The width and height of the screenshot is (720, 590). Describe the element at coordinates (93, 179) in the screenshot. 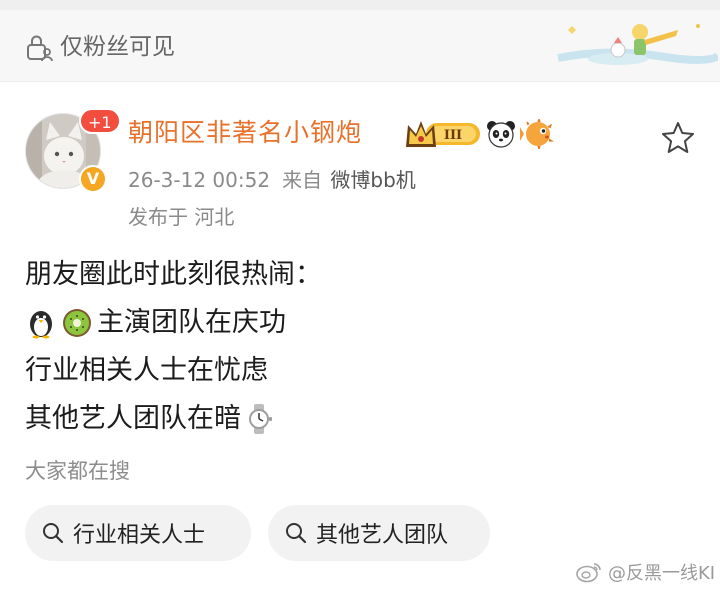

I see `verified-badge: V` at that location.